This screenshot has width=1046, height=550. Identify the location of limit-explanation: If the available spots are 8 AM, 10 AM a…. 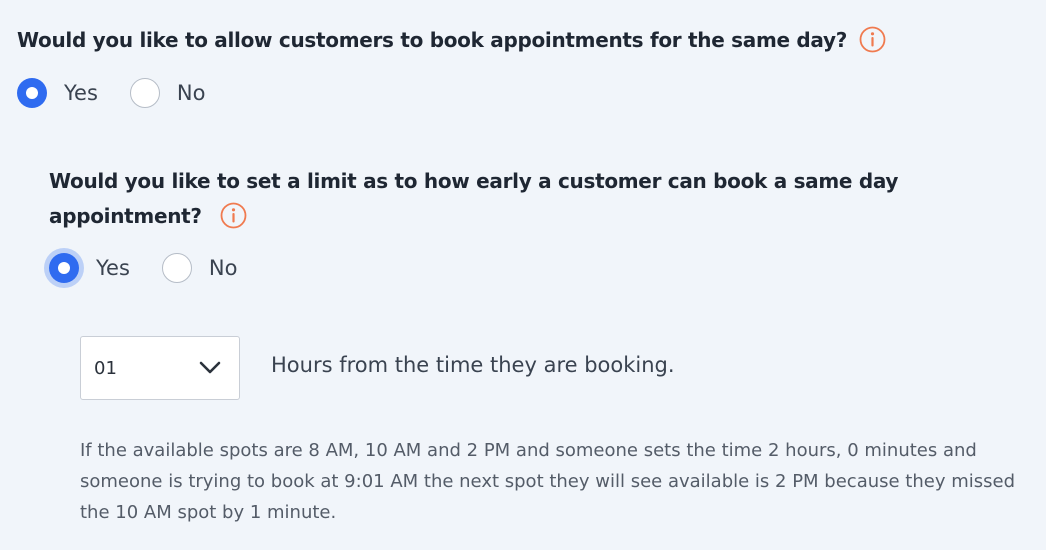
(548, 481).